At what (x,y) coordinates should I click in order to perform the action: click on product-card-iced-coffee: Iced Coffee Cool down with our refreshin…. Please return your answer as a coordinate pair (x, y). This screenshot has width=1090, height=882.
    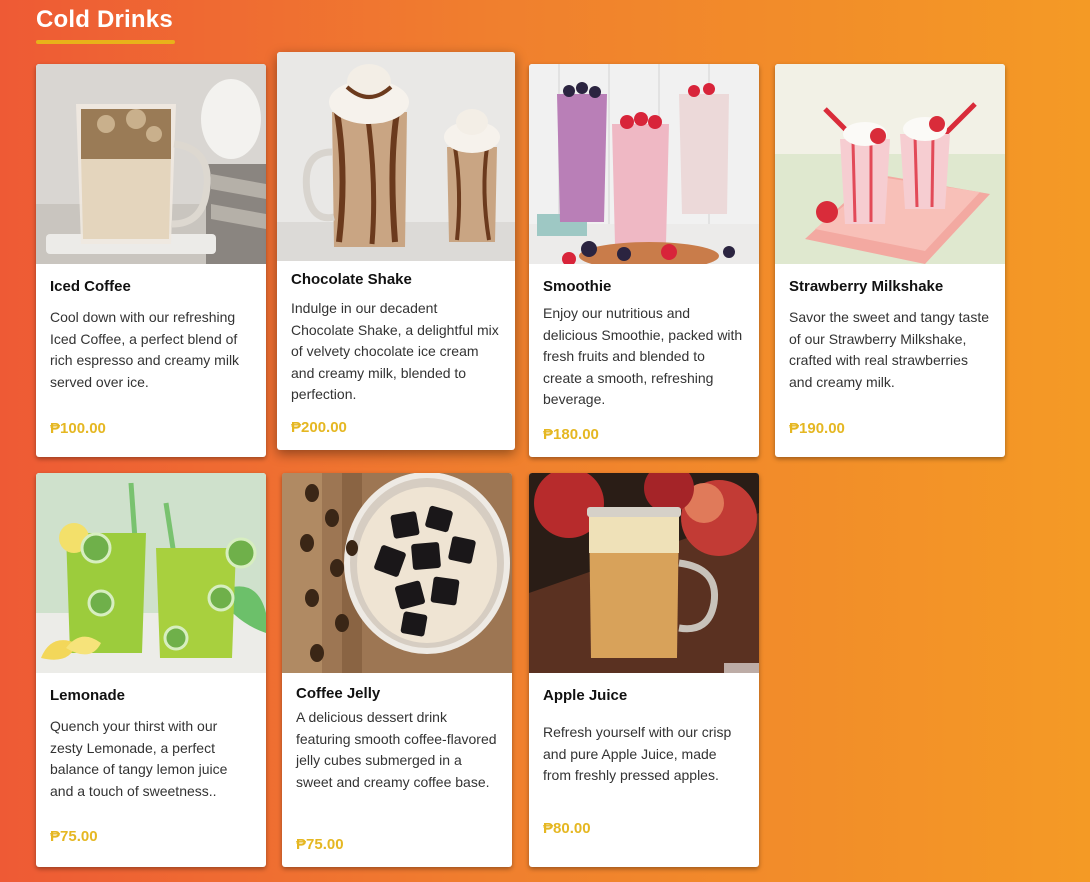
    Looking at the image, I should click on (151, 260).